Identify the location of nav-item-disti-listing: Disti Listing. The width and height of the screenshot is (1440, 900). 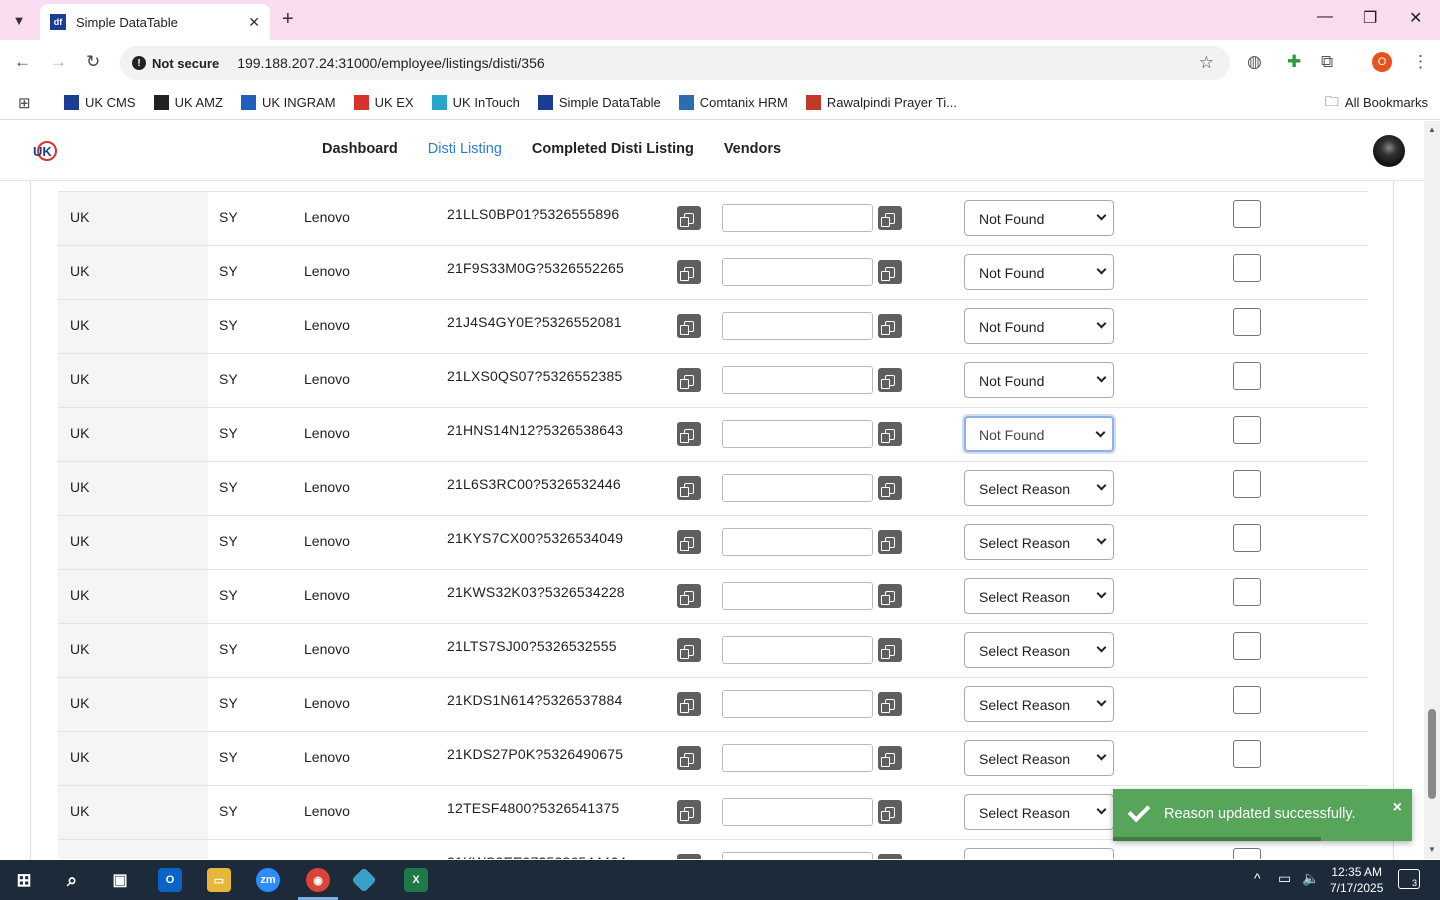
(465, 149).